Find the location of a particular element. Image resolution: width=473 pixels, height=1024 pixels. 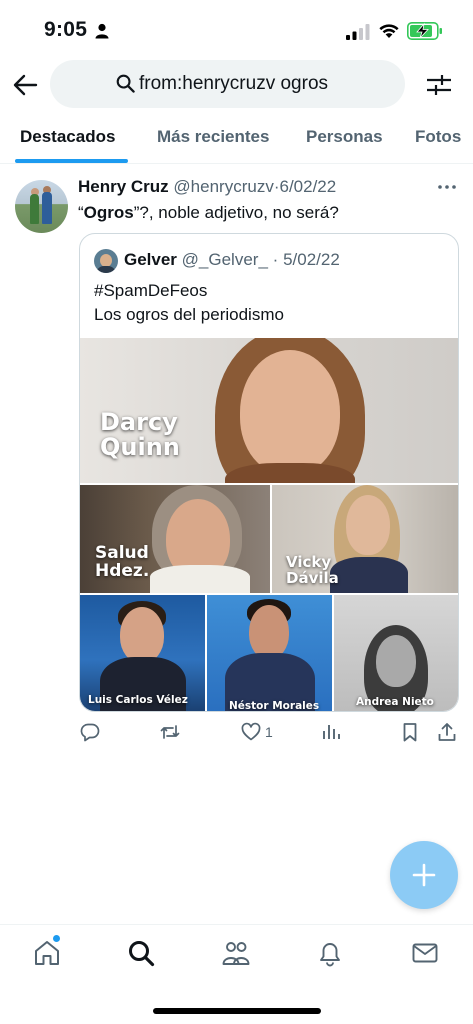

quoted-author-handle: @_Gelver_ is located at coordinates (224, 259).